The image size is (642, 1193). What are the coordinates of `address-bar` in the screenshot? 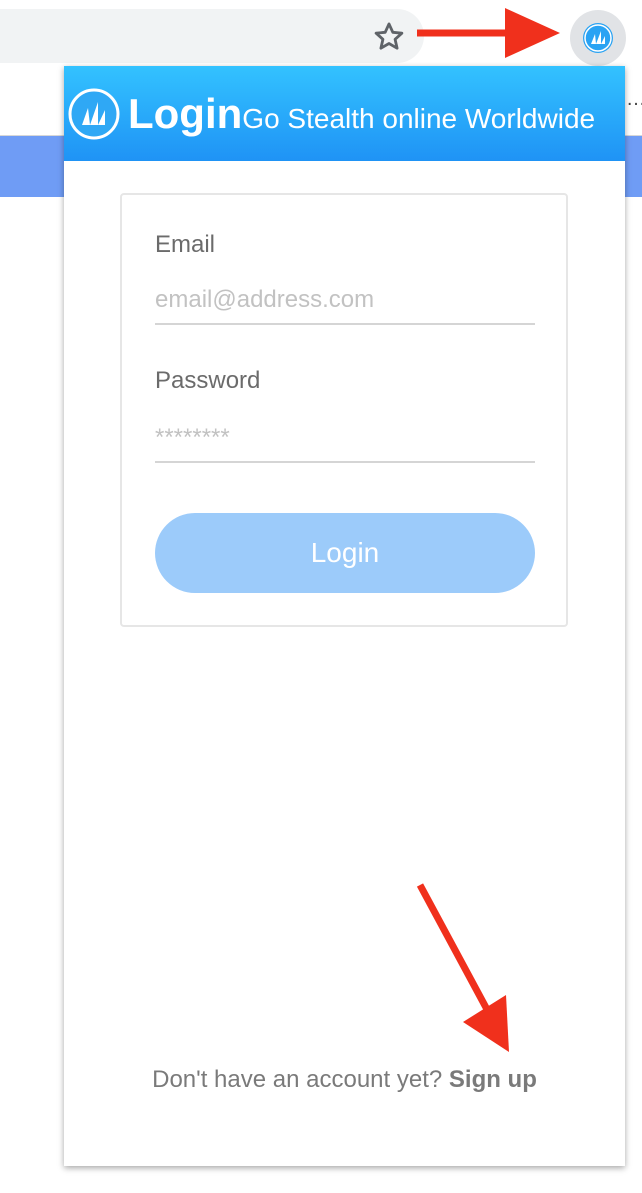 It's located at (212, 36).